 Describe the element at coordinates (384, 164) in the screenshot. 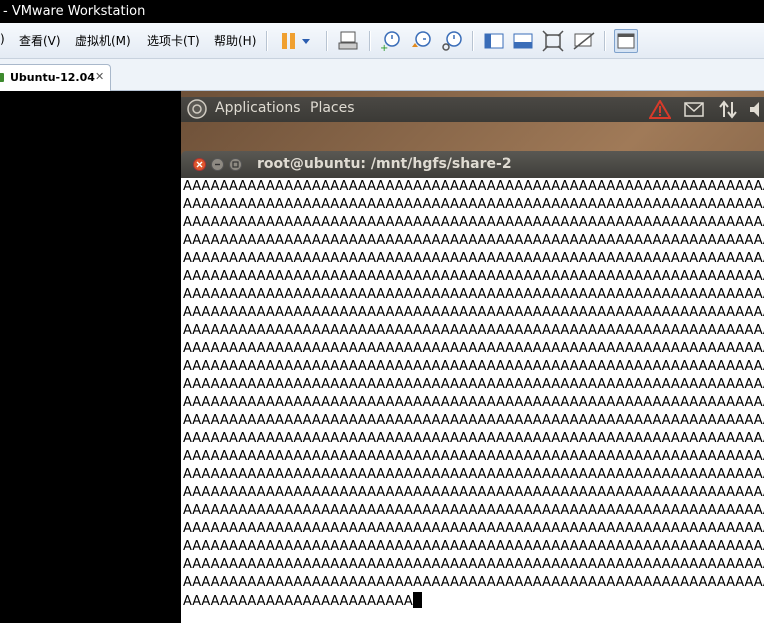

I see `terminal-title: root@ubuntu: /mnt/hgfs/share-2` at that location.